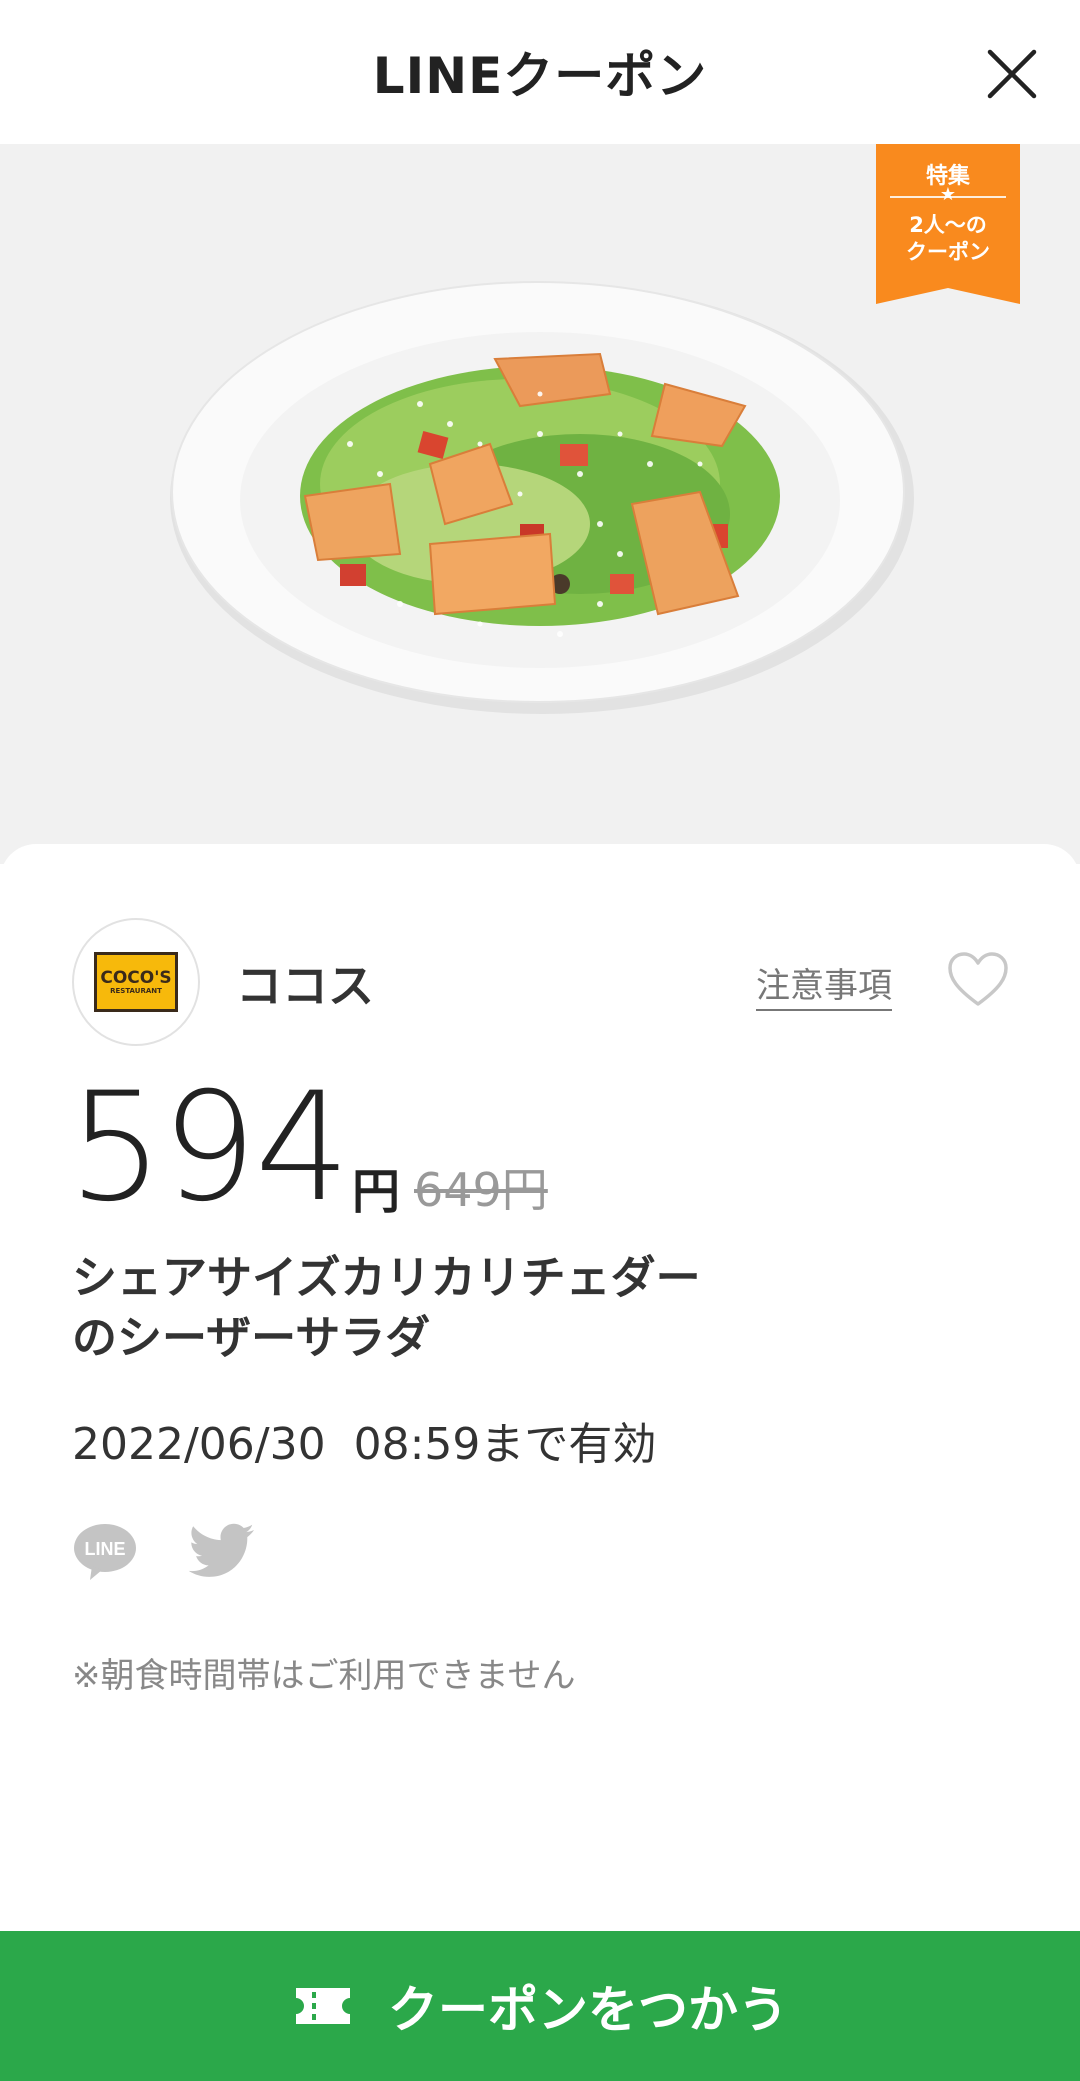 This screenshot has width=1080, height=2081. I want to click on product-name-line-1: シェアサイズカリカリチェダー, so click(386, 1277).